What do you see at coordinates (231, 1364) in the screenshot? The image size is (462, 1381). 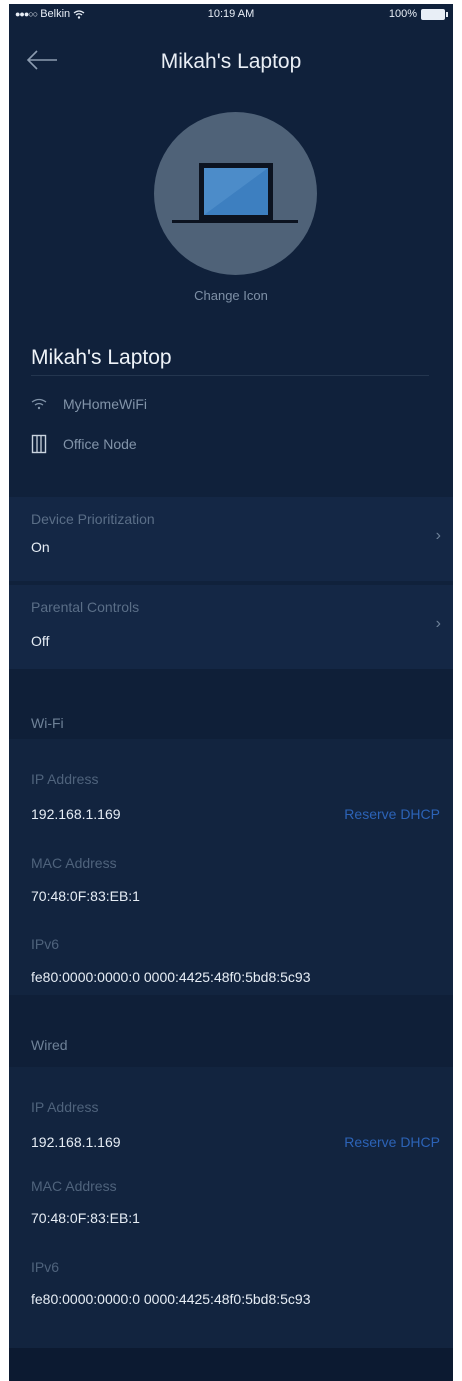 I see `bottom-area` at bounding box center [231, 1364].